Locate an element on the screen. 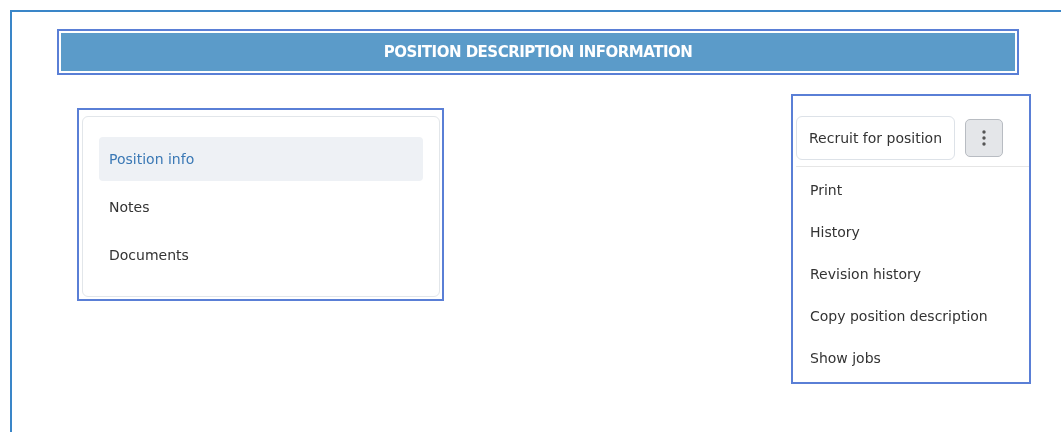 The height and width of the screenshot is (432, 1061). more-button is located at coordinates (984, 138).